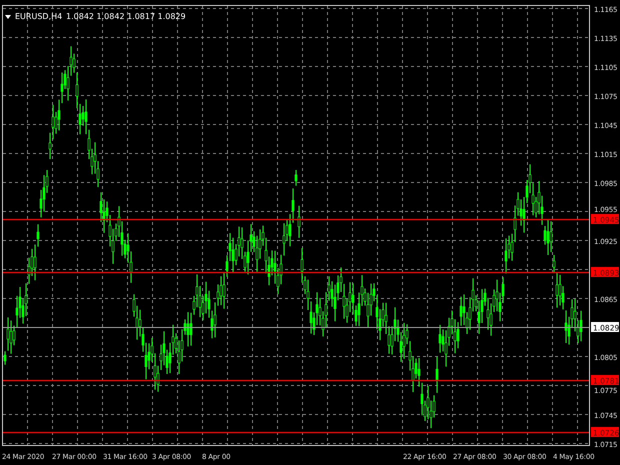  What do you see at coordinates (126, 16) in the screenshot?
I see `ohlc-values: 1.0842 1.0842 1.0817 1.0829` at bounding box center [126, 16].